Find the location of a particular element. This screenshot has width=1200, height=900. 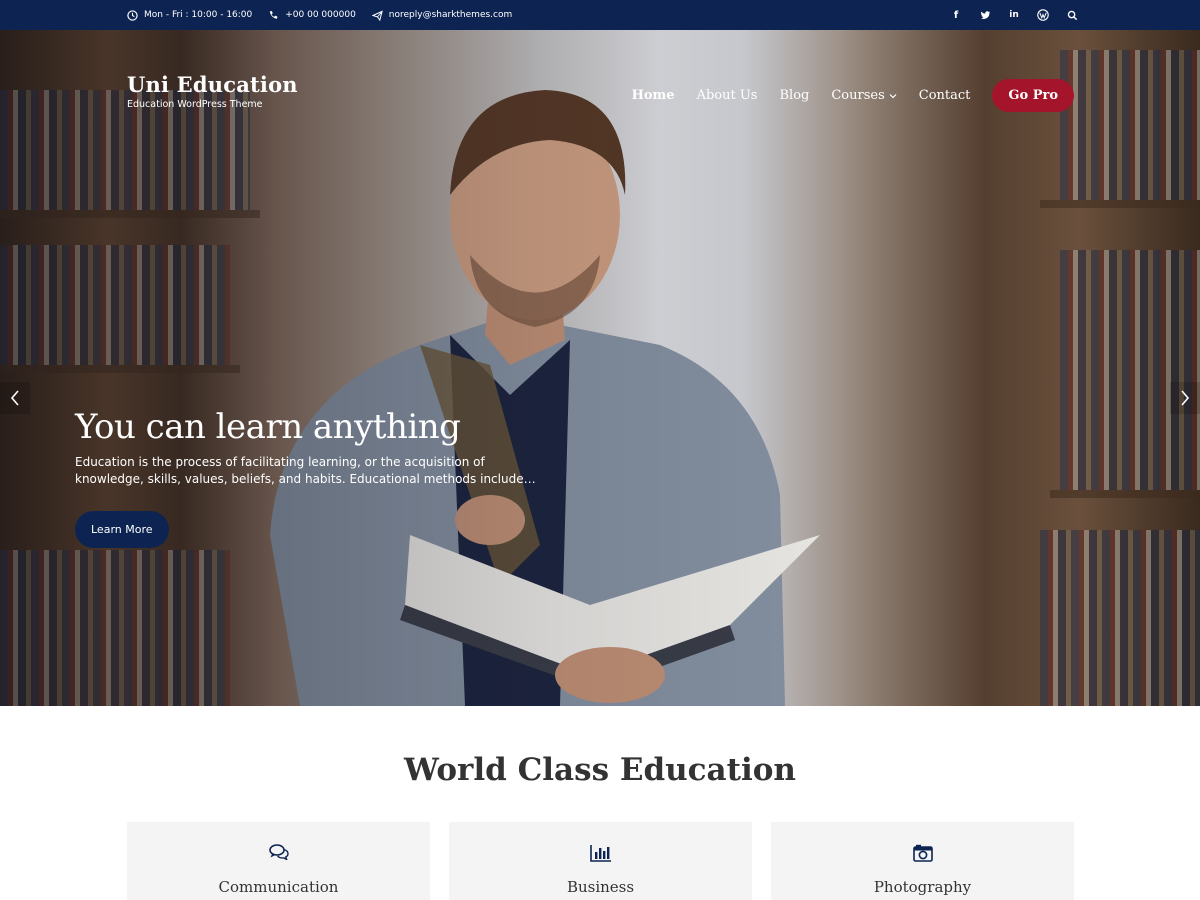

site-branding: Uni Education Education WordPress Theme is located at coordinates (212, 91).